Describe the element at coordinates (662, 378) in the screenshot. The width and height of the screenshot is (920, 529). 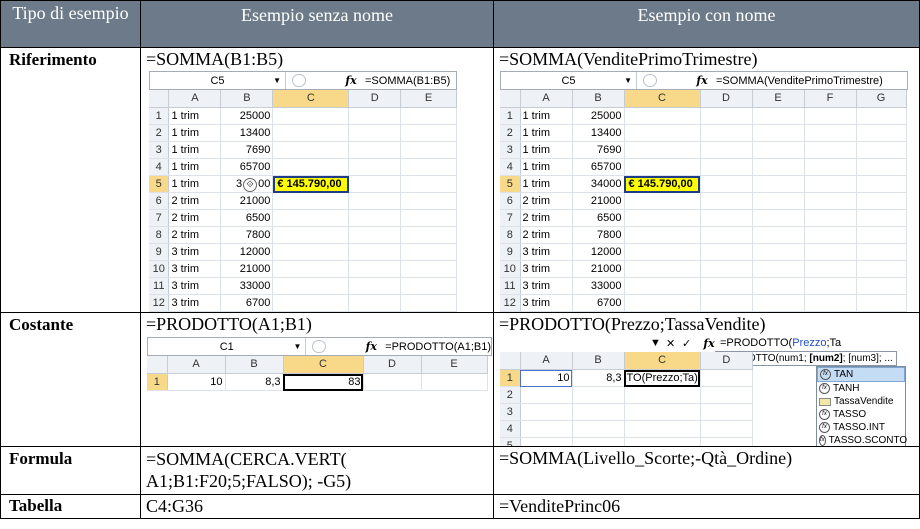
I see `active-cell: TO(Prezzo;Ta)` at that location.